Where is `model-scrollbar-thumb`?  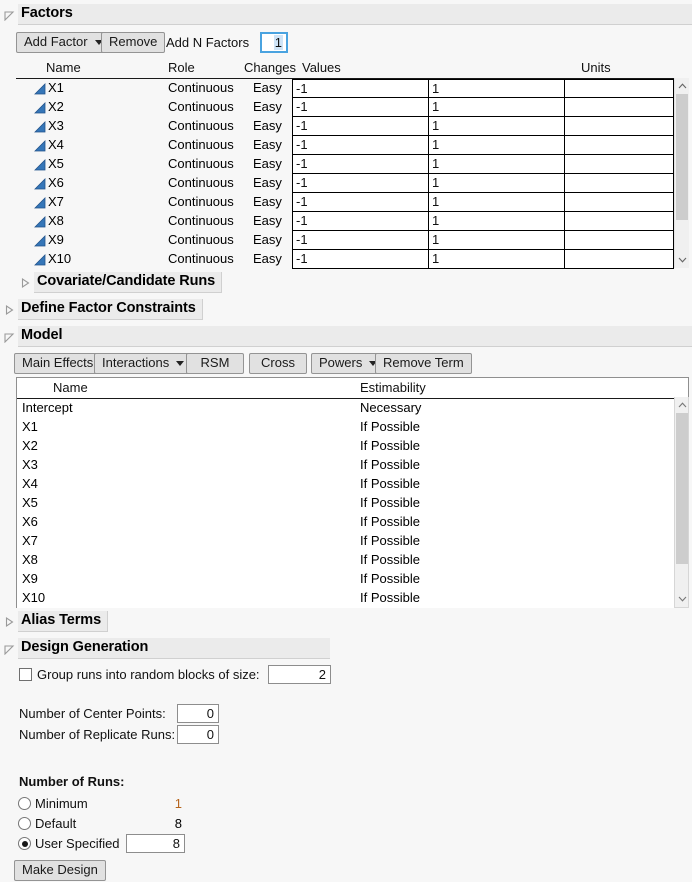 model-scrollbar-thumb is located at coordinates (682, 488).